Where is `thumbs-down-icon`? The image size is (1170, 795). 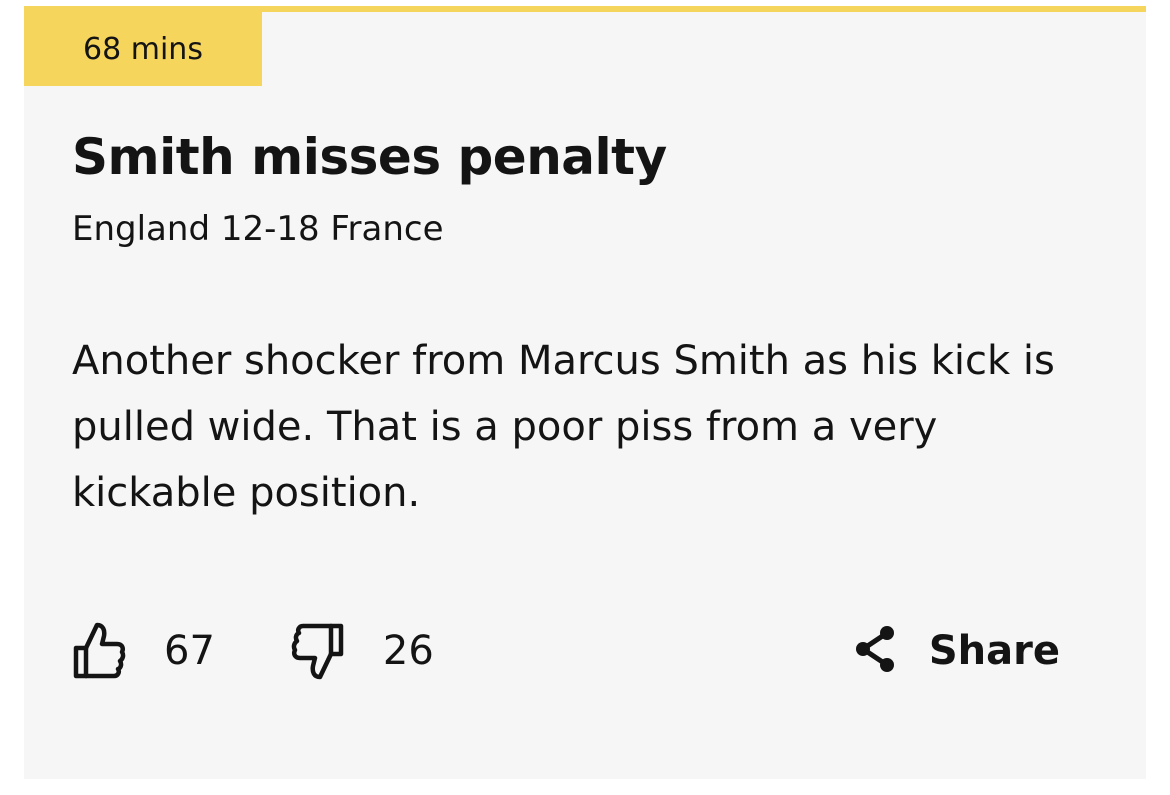 thumbs-down-icon is located at coordinates (318, 651).